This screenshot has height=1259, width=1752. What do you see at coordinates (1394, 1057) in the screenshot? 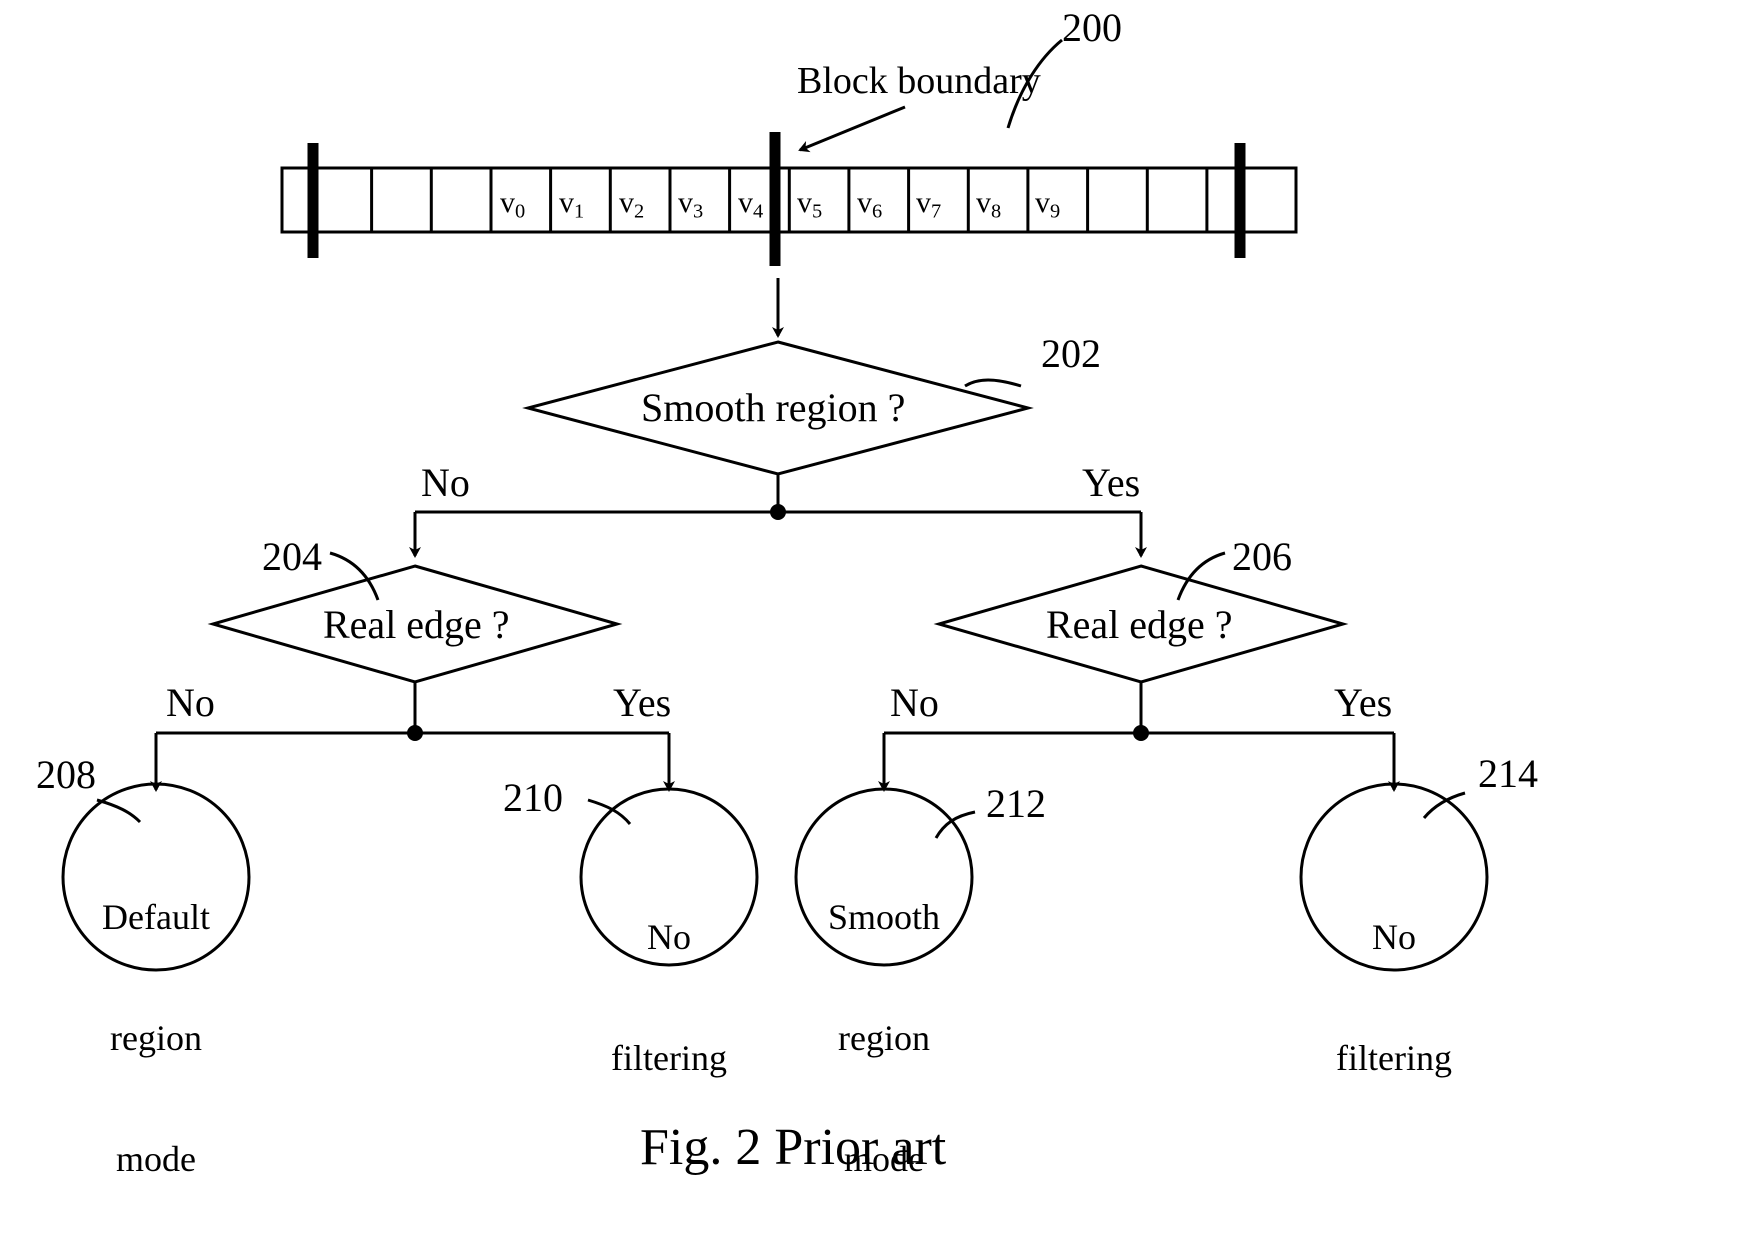
I see `outcome-214-line2: filtering` at bounding box center [1394, 1057].